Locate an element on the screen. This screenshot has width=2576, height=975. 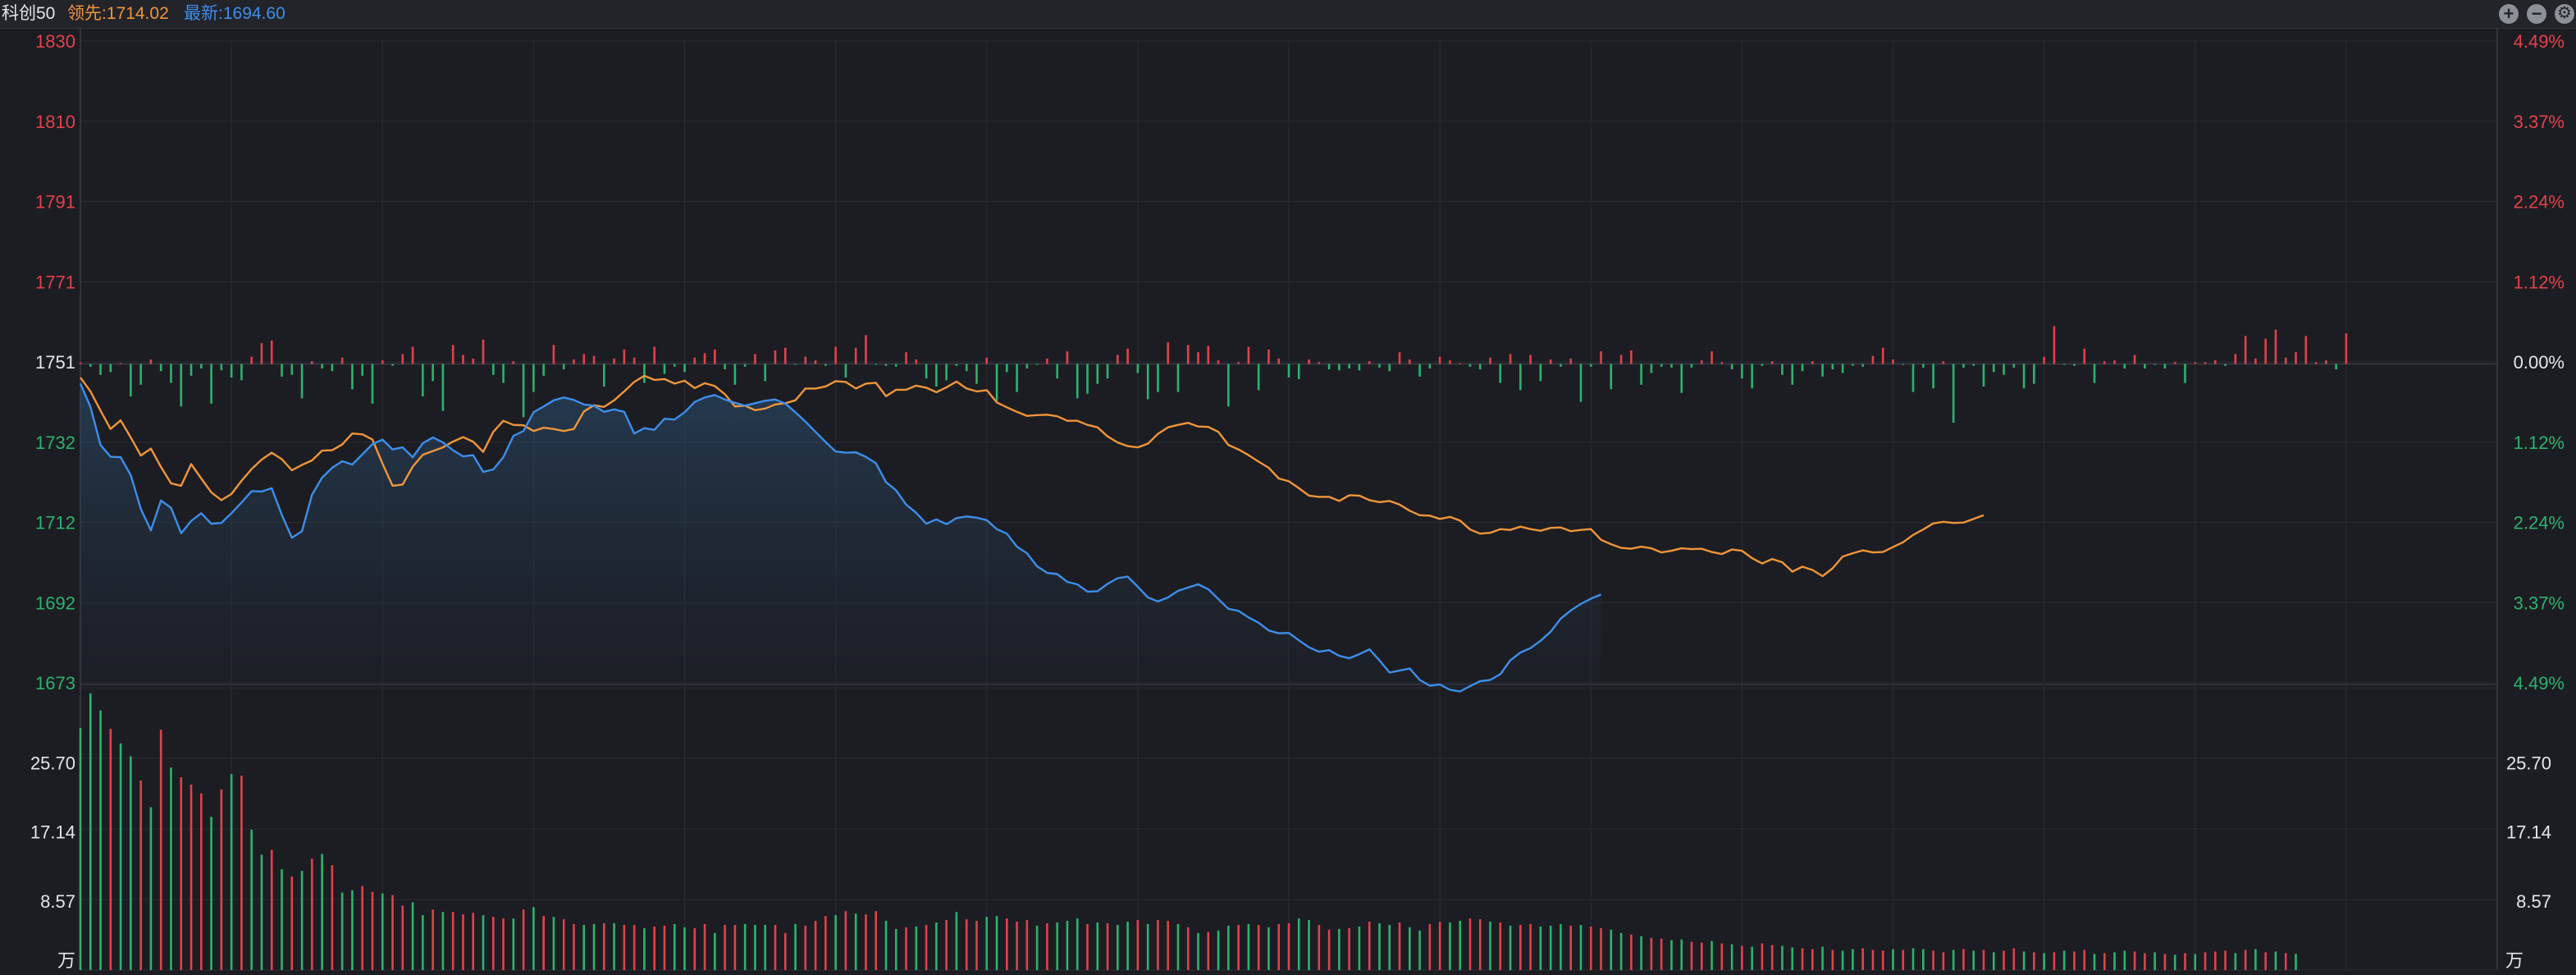
strength-bars is located at coordinates (1214, 374).